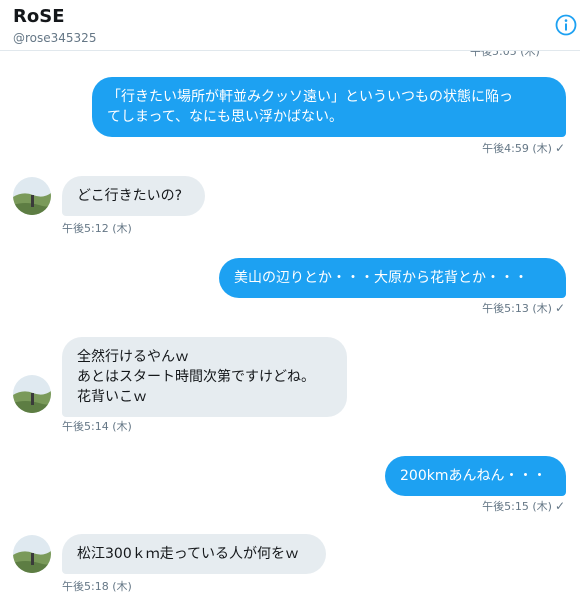 This screenshot has height=605, width=580. Describe the element at coordinates (290, 25) in the screenshot. I see `conversation-header: RoSE @rose345325` at that location.